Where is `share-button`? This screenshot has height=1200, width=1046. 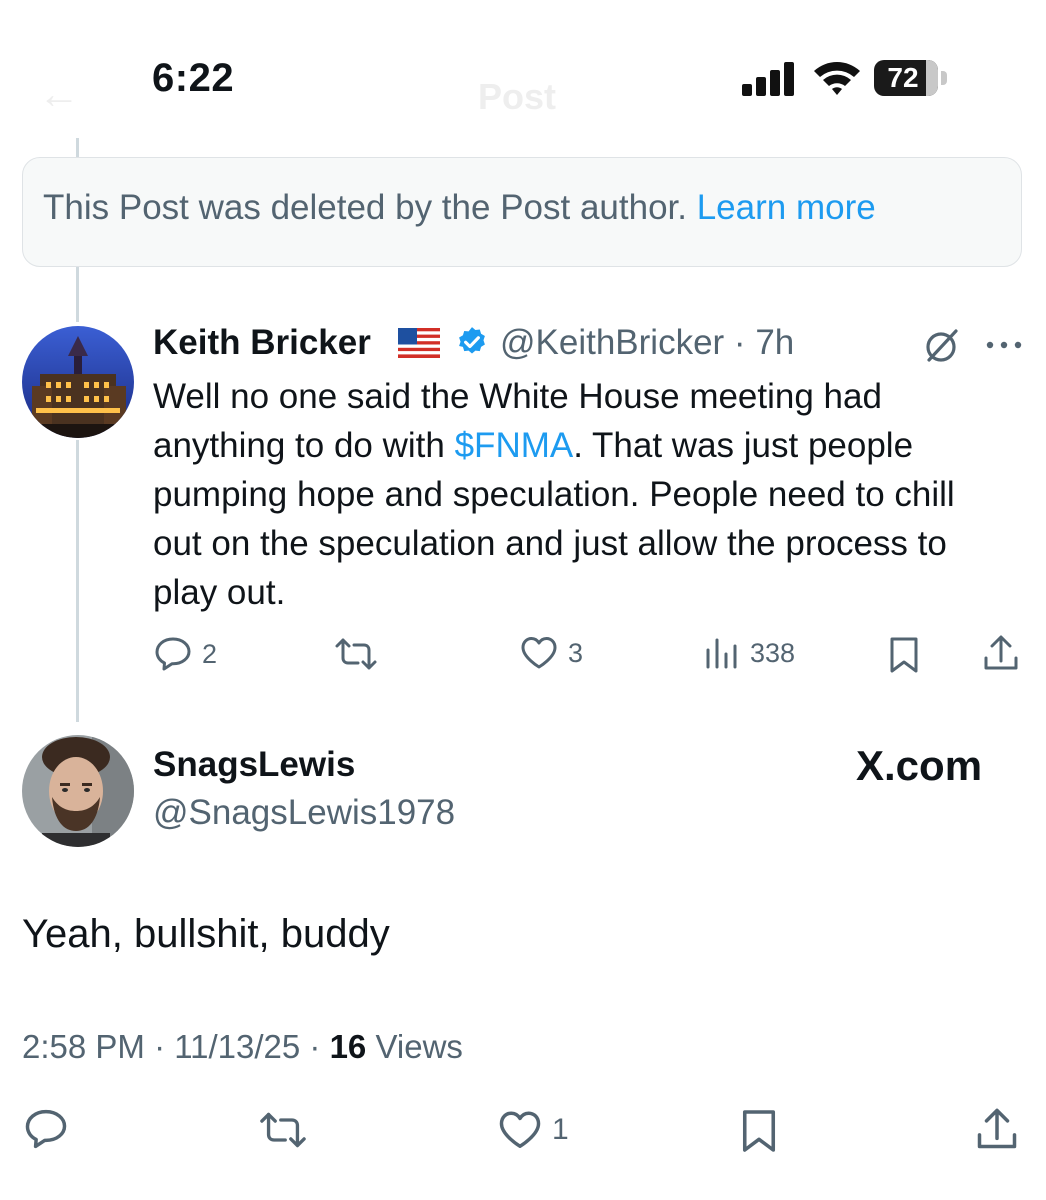 share-button is located at coordinates (1001, 653).